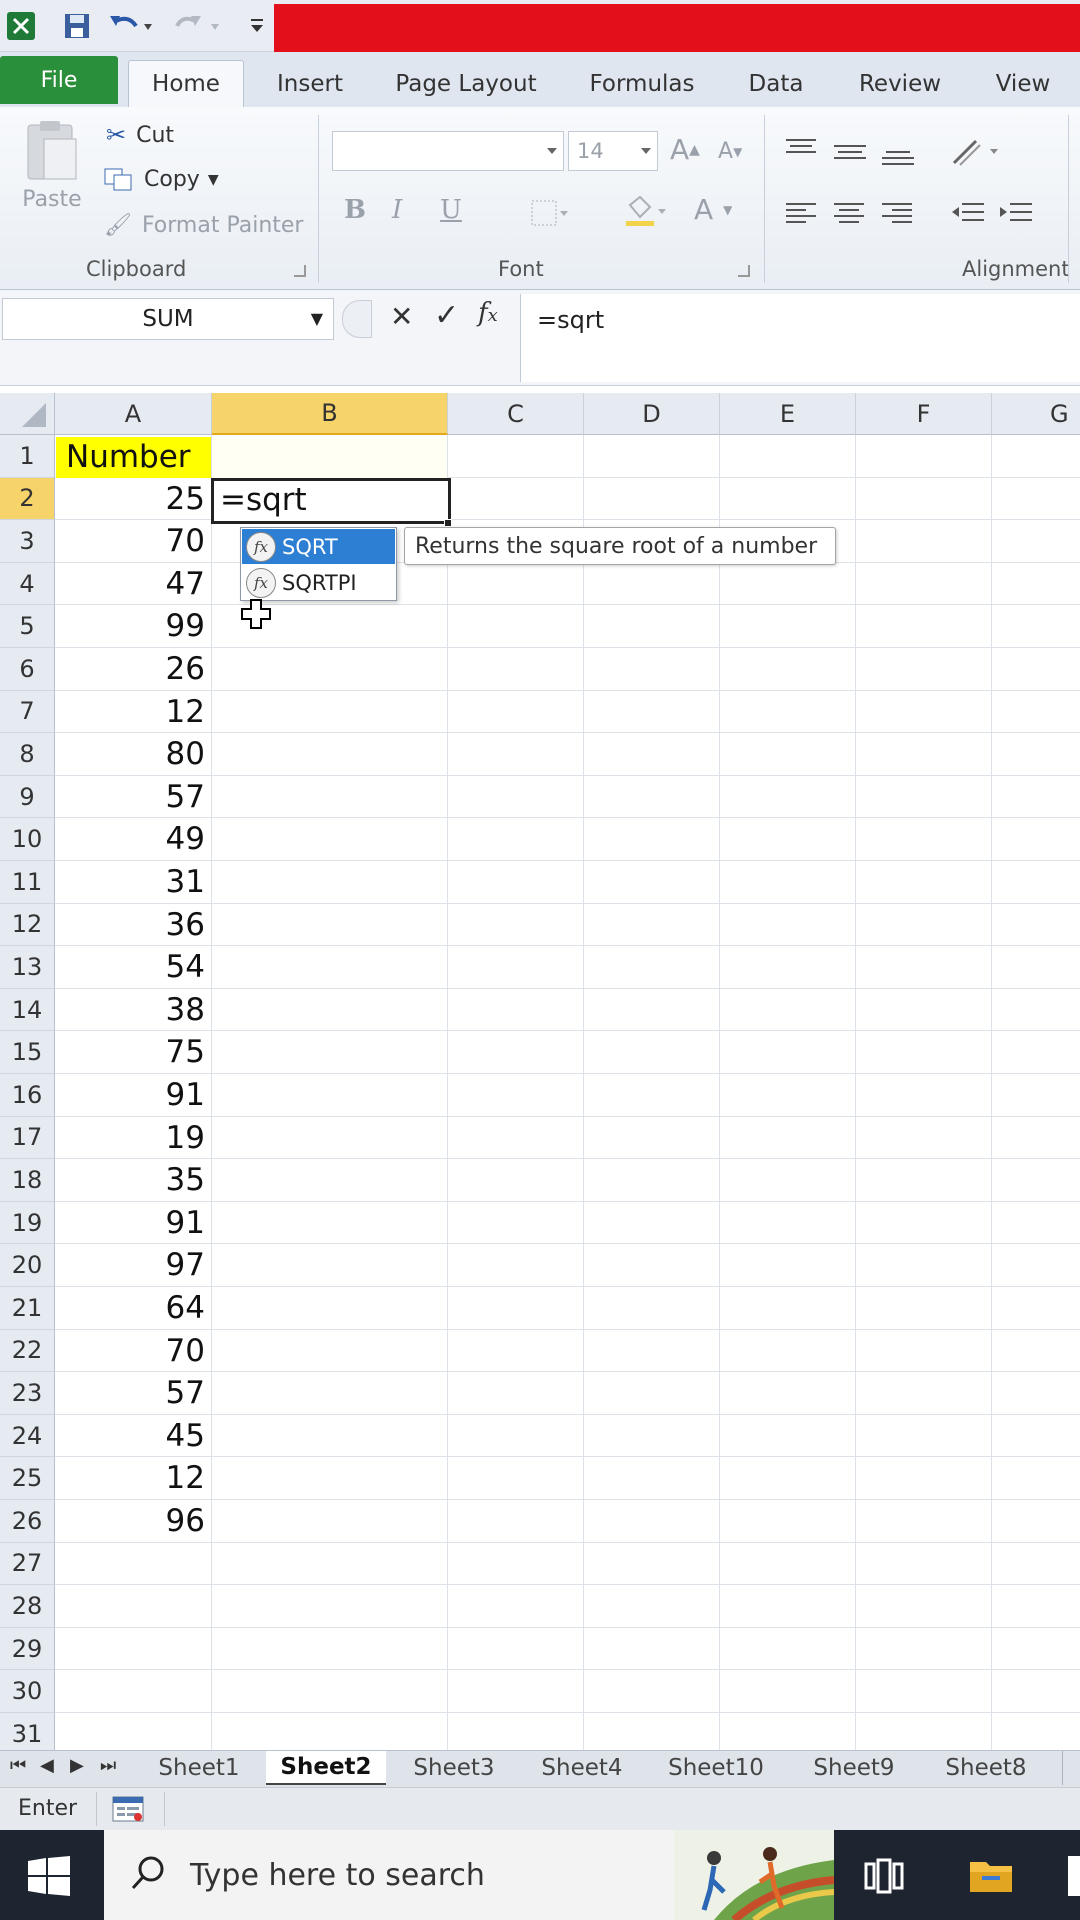  I want to click on autocomplete-item: fx SQRTPI, so click(318, 582).